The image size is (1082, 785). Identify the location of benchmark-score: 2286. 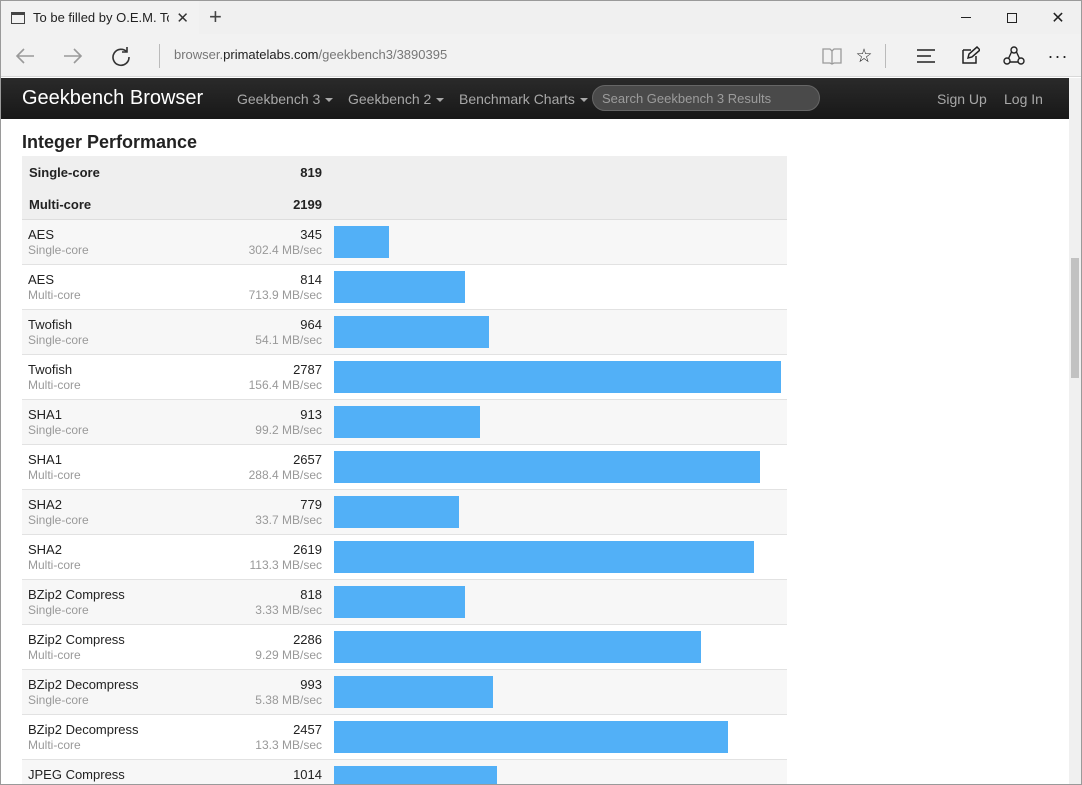
(307, 639).